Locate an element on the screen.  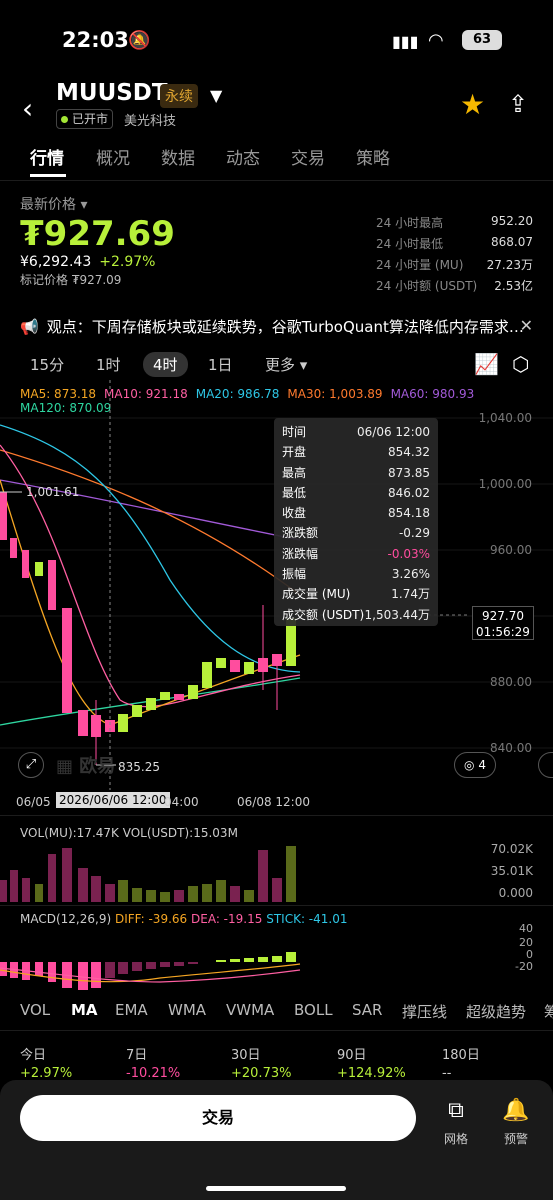
tooltip-row: 振幅 3.26% is located at coordinates (356, 574).